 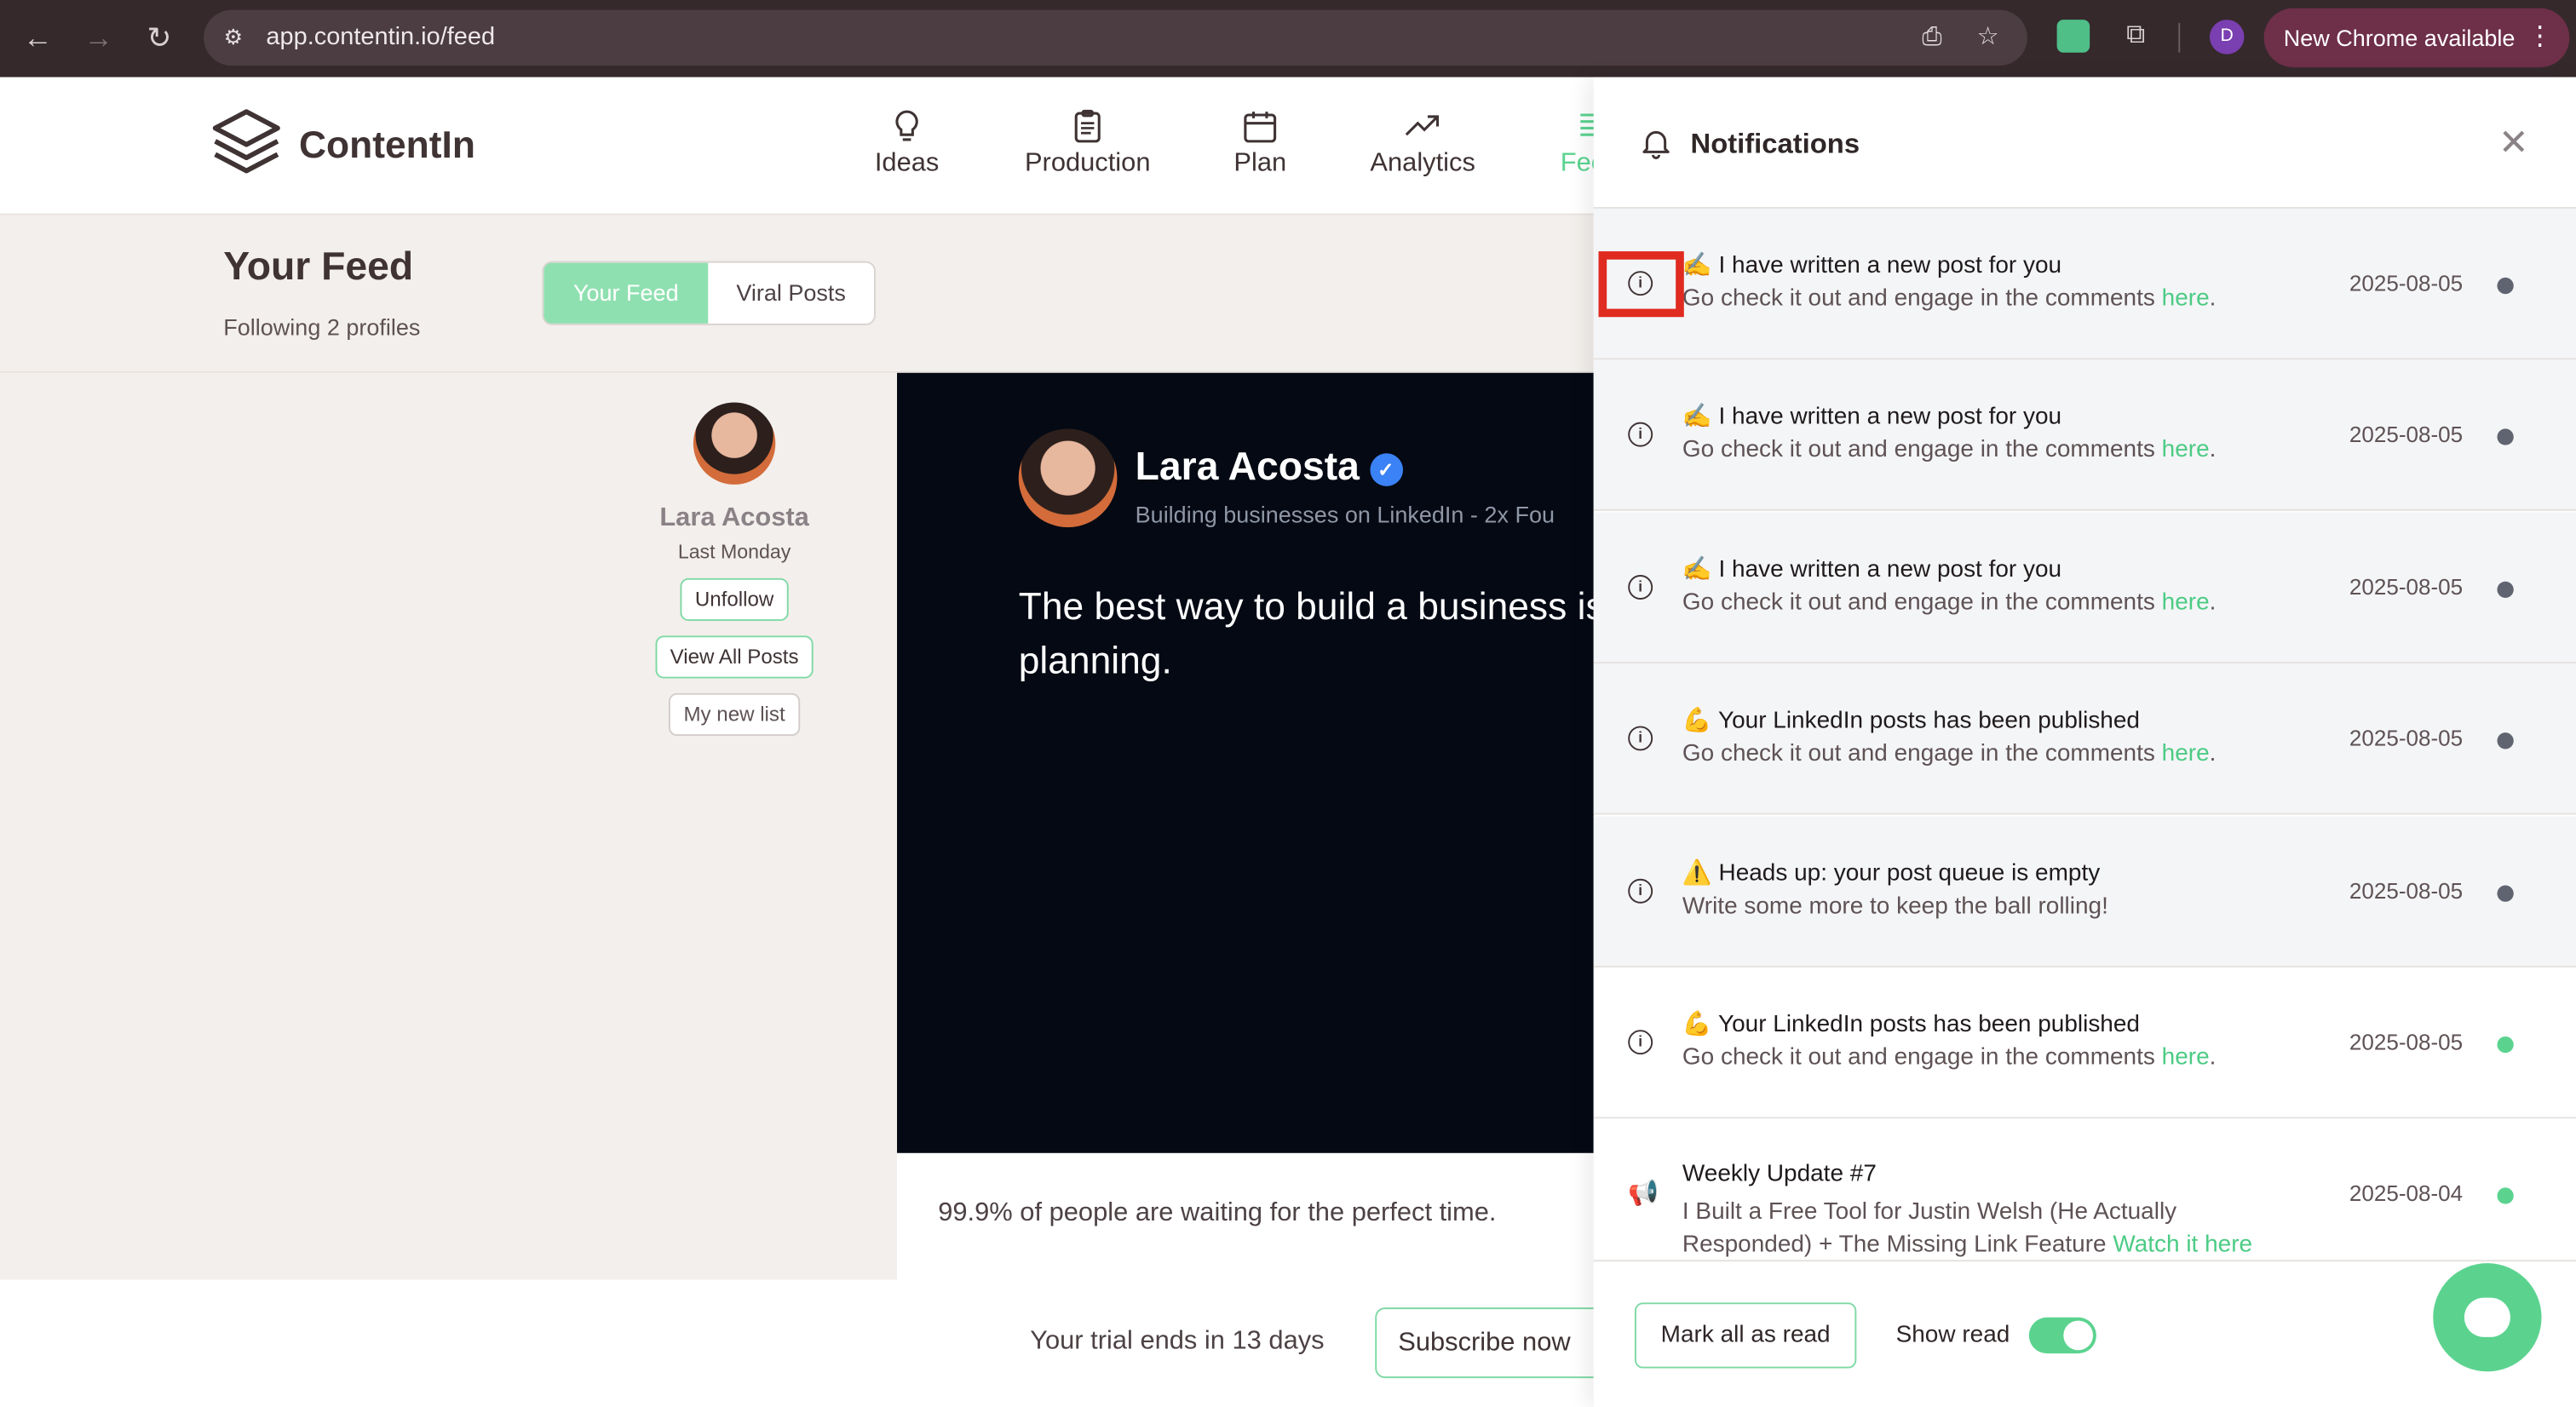 What do you see at coordinates (1953, 1335) in the screenshot?
I see `show-read-label: Show read` at bounding box center [1953, 1335].